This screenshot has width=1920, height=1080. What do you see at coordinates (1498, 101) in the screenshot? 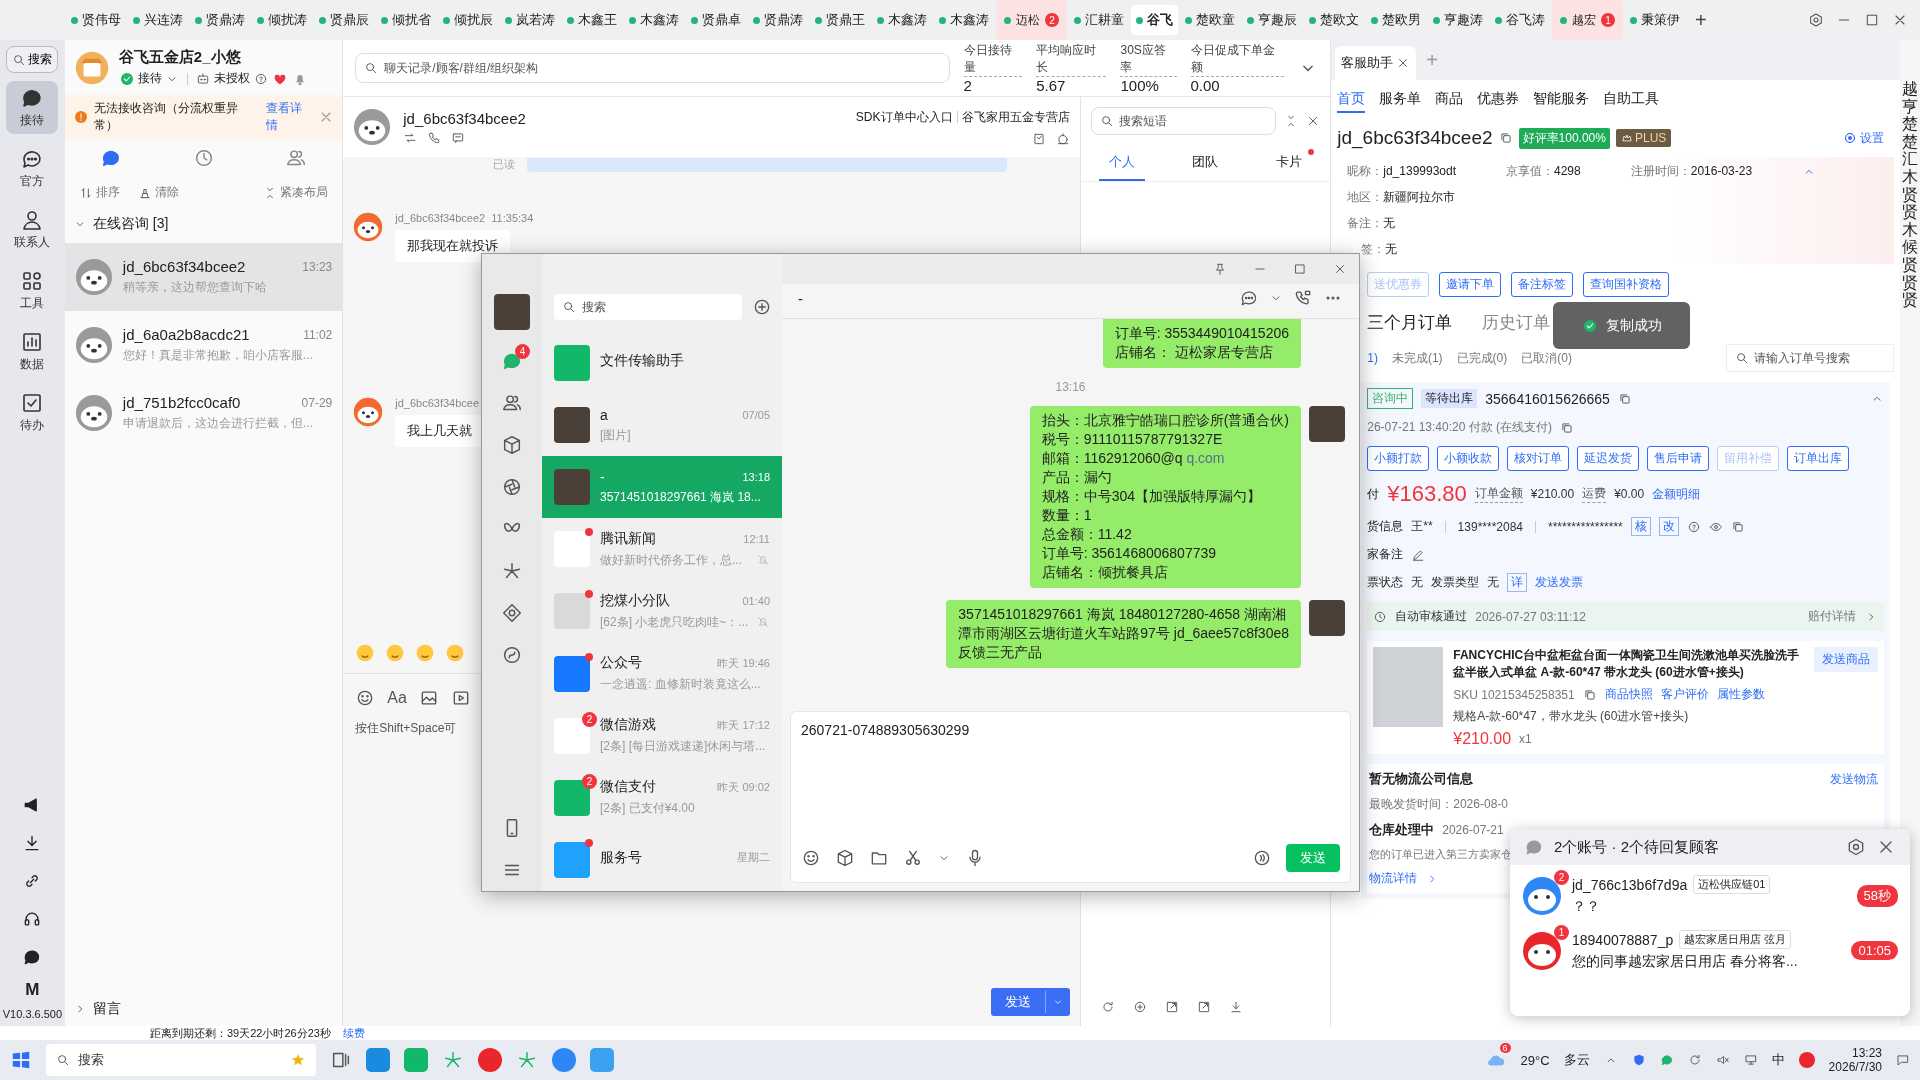
I see `nav-tab: 优惠券` at bounding box center [1498, 101].